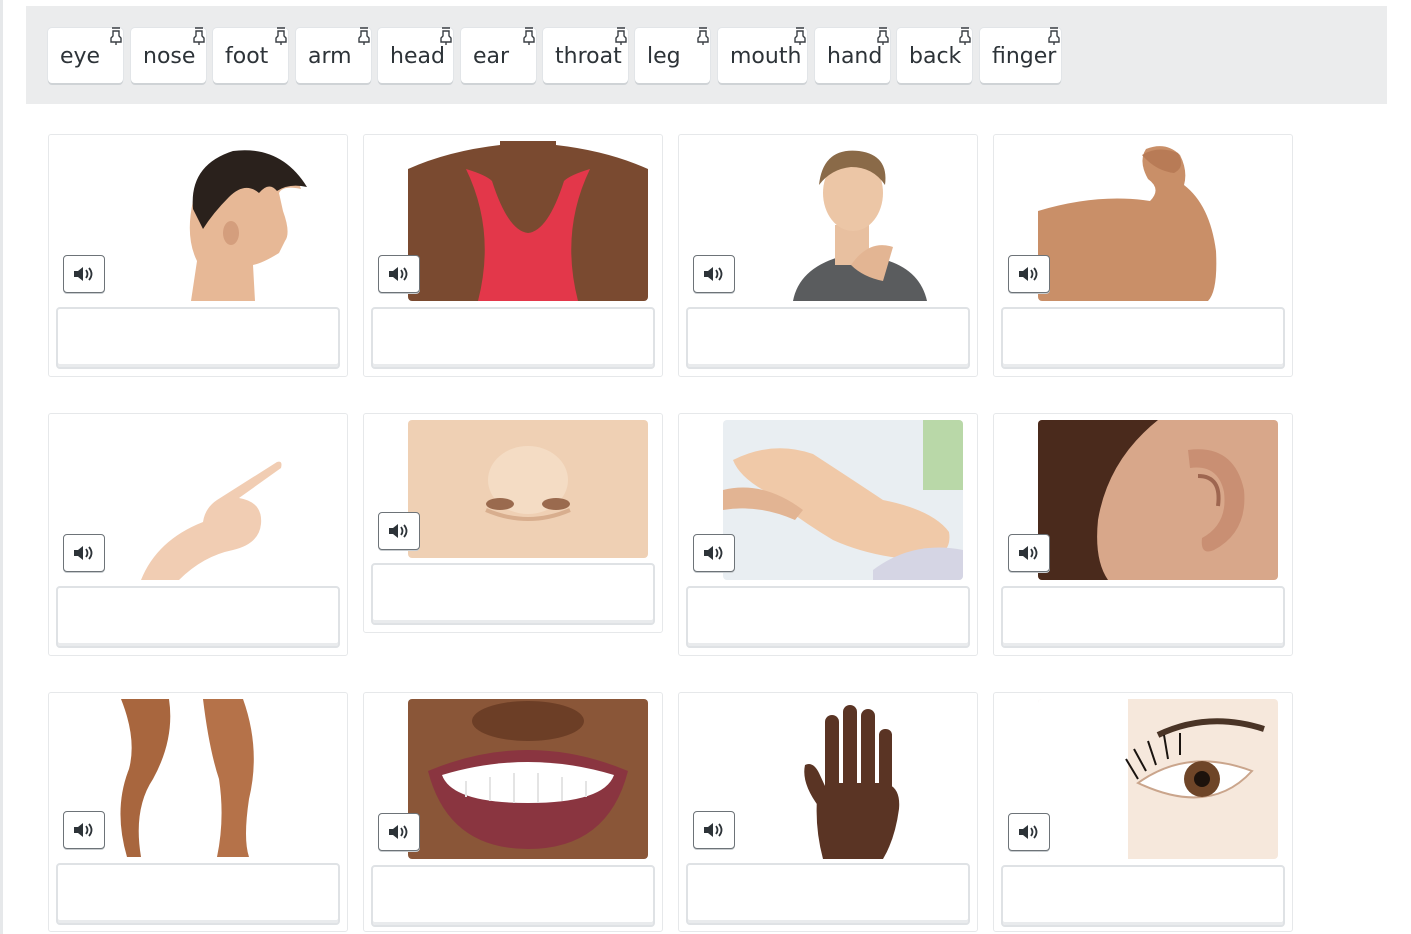 The height and width of the screenshot is (934, 1411). I want to click on word-chip-label: arm, so click(330, 56).